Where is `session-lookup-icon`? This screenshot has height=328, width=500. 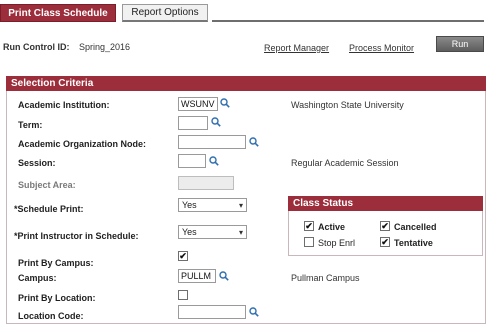
session-lookup-icon is located at coordinates (214, 161).